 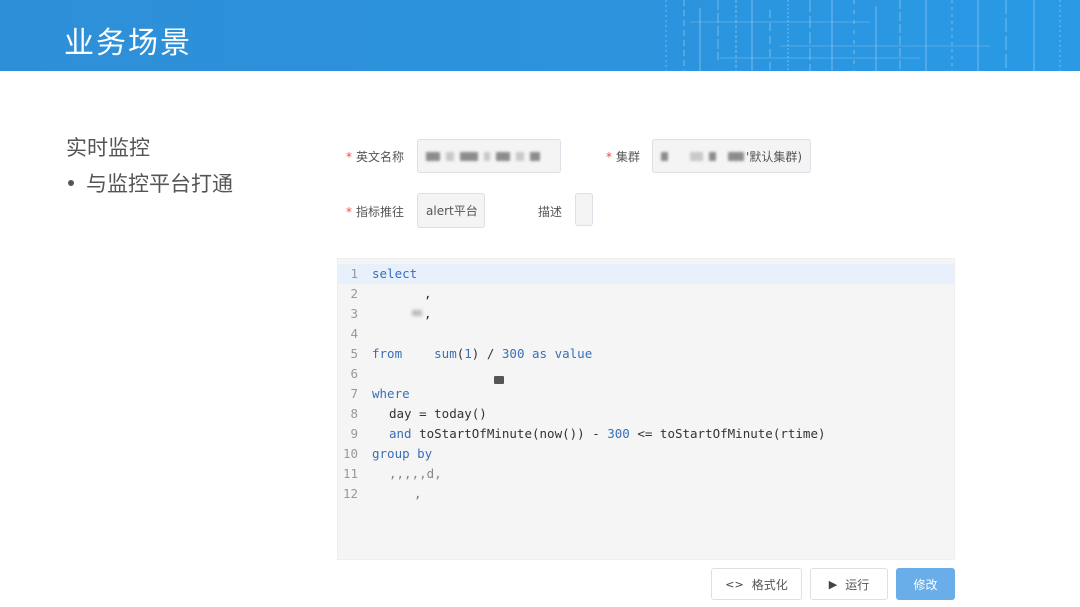 I want to click on modify-button: 修改, so click(x=925, y=584).